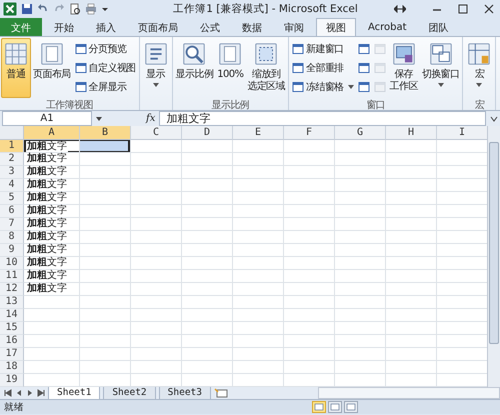 The image size is (500, 415). I want to click on sheet-tab: Sheet2, so click(129, 393).